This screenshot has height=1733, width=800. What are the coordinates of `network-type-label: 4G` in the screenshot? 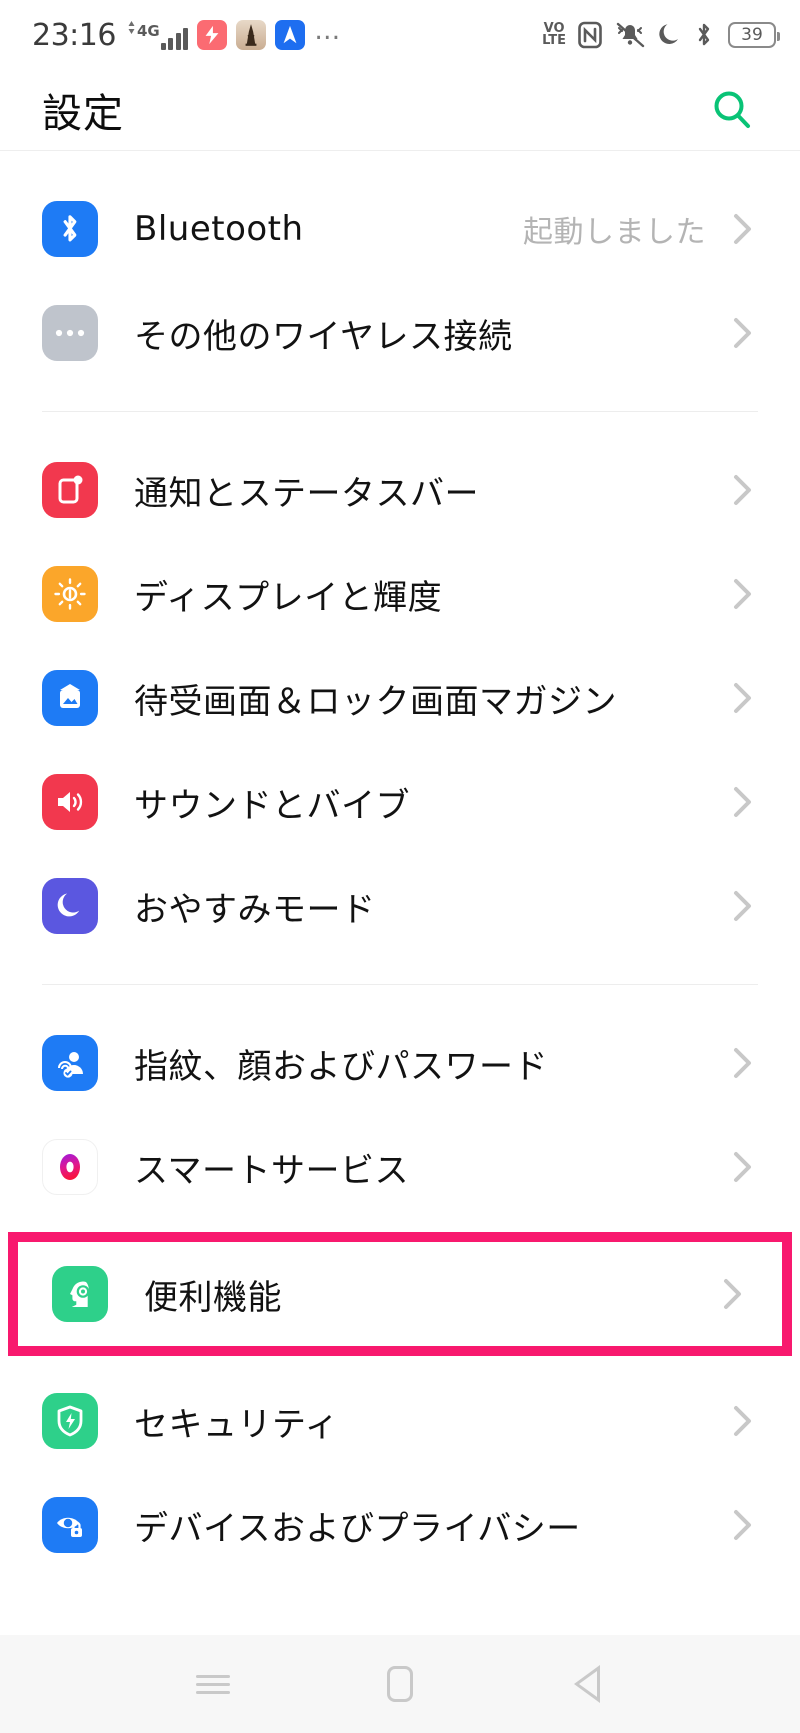 It's located at (148, 31).